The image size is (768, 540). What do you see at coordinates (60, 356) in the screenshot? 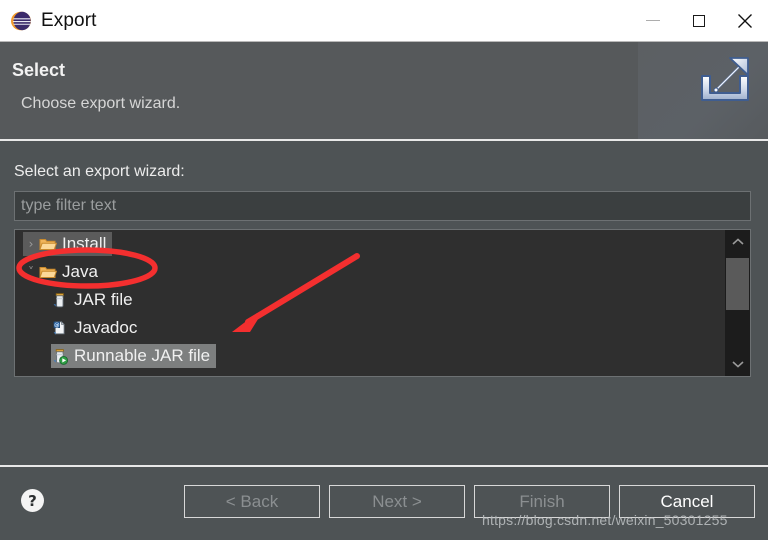
I see `runnable-jar-icon` at bounding box center [60, 356].